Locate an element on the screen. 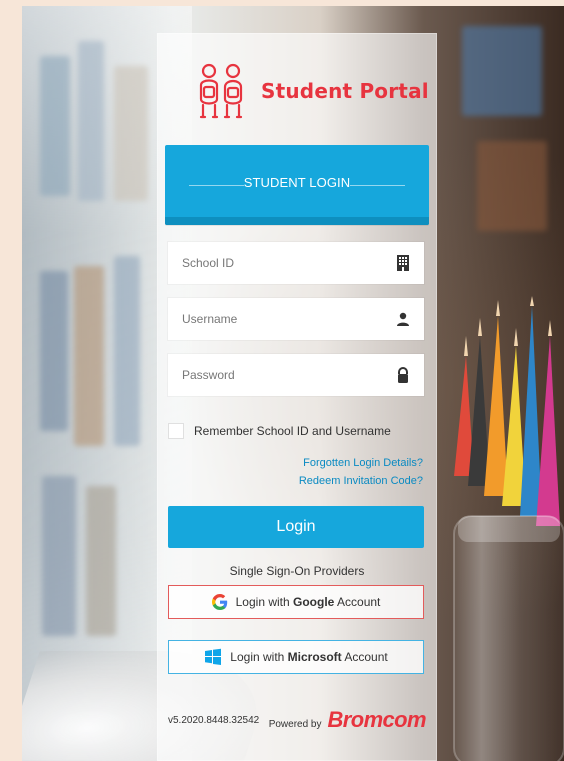 The width and height of the screenshot is (564, 761). brand-header: Student Portal is located at coordinates (310, 91).